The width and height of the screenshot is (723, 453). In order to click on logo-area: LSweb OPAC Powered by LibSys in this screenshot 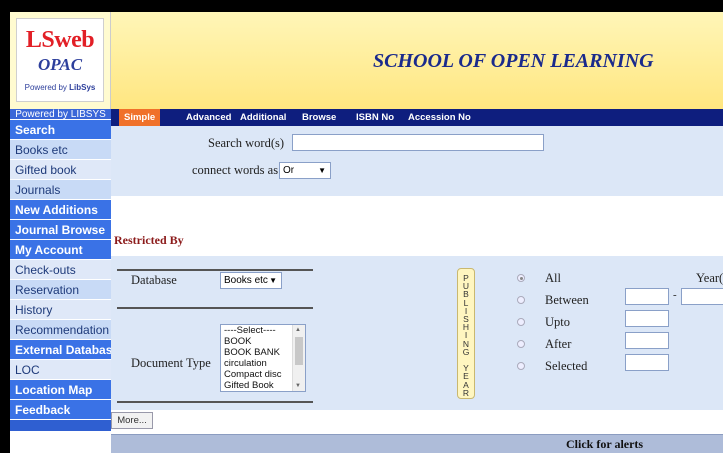, I will do `click(60, 60)`.